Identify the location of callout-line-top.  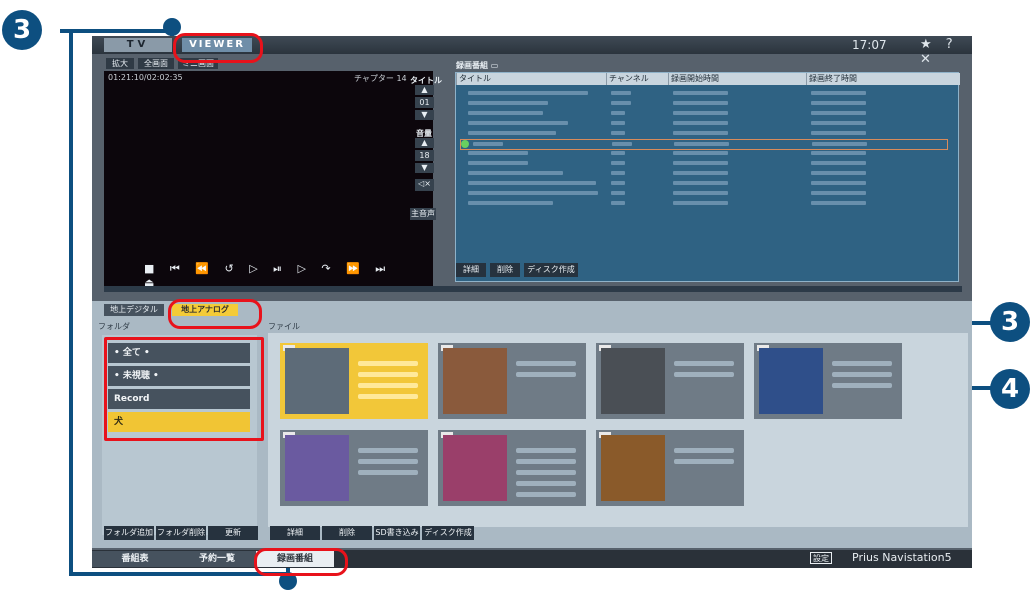
(116, 31).